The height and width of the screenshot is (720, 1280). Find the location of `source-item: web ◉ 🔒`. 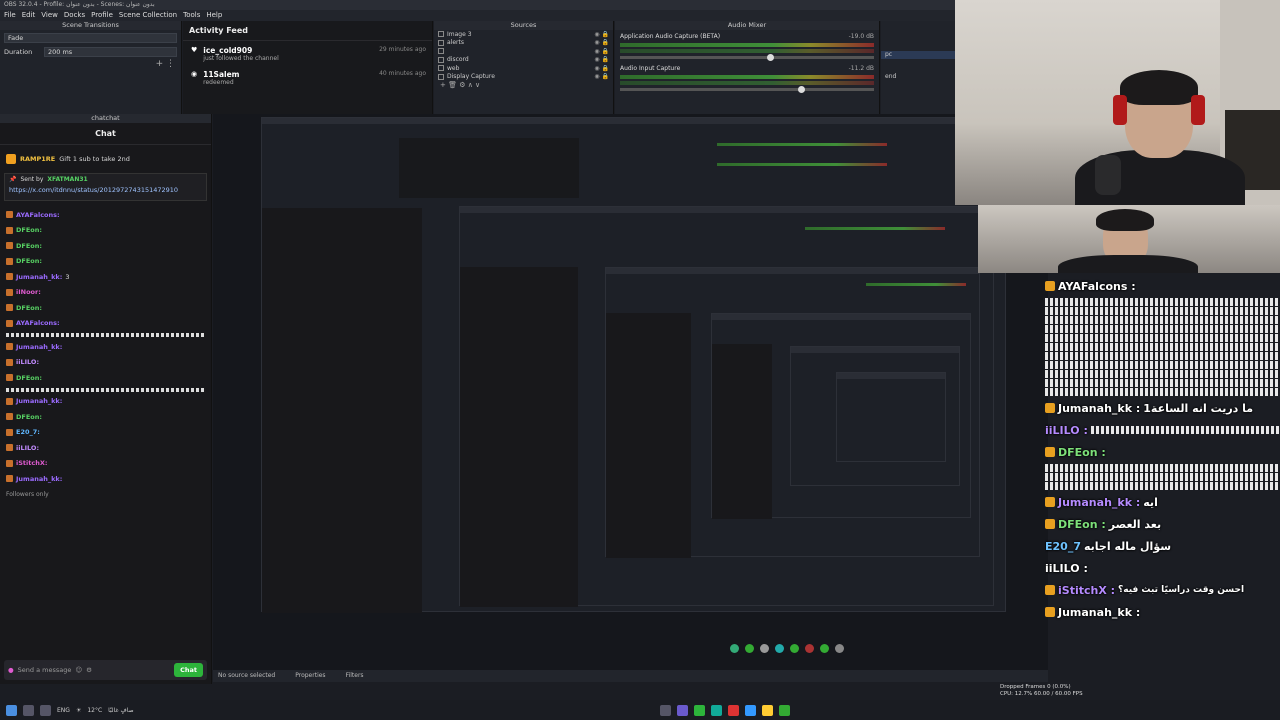

source-item: web ◉ 🔒 is located at coordinates (523, 68).